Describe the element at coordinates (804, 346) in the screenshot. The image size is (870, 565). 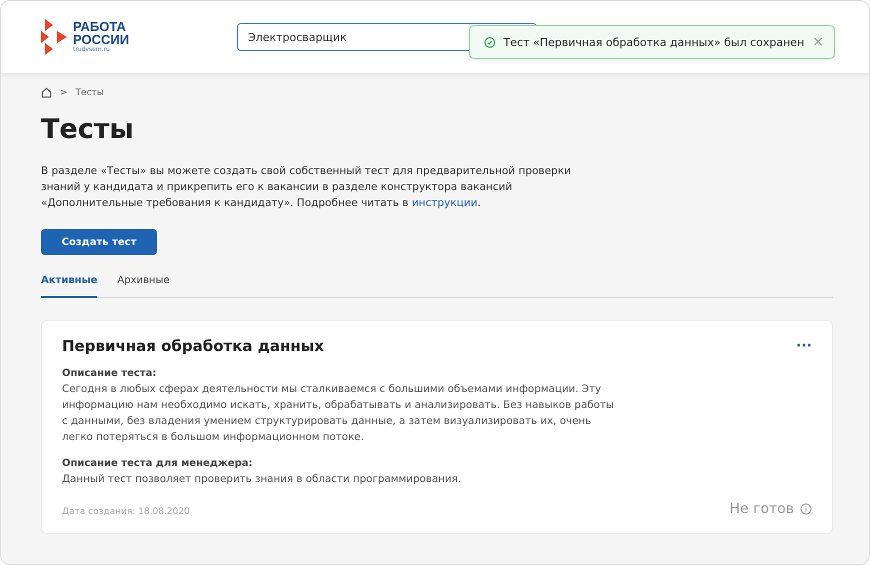
I see `more-button: ···` at that location.